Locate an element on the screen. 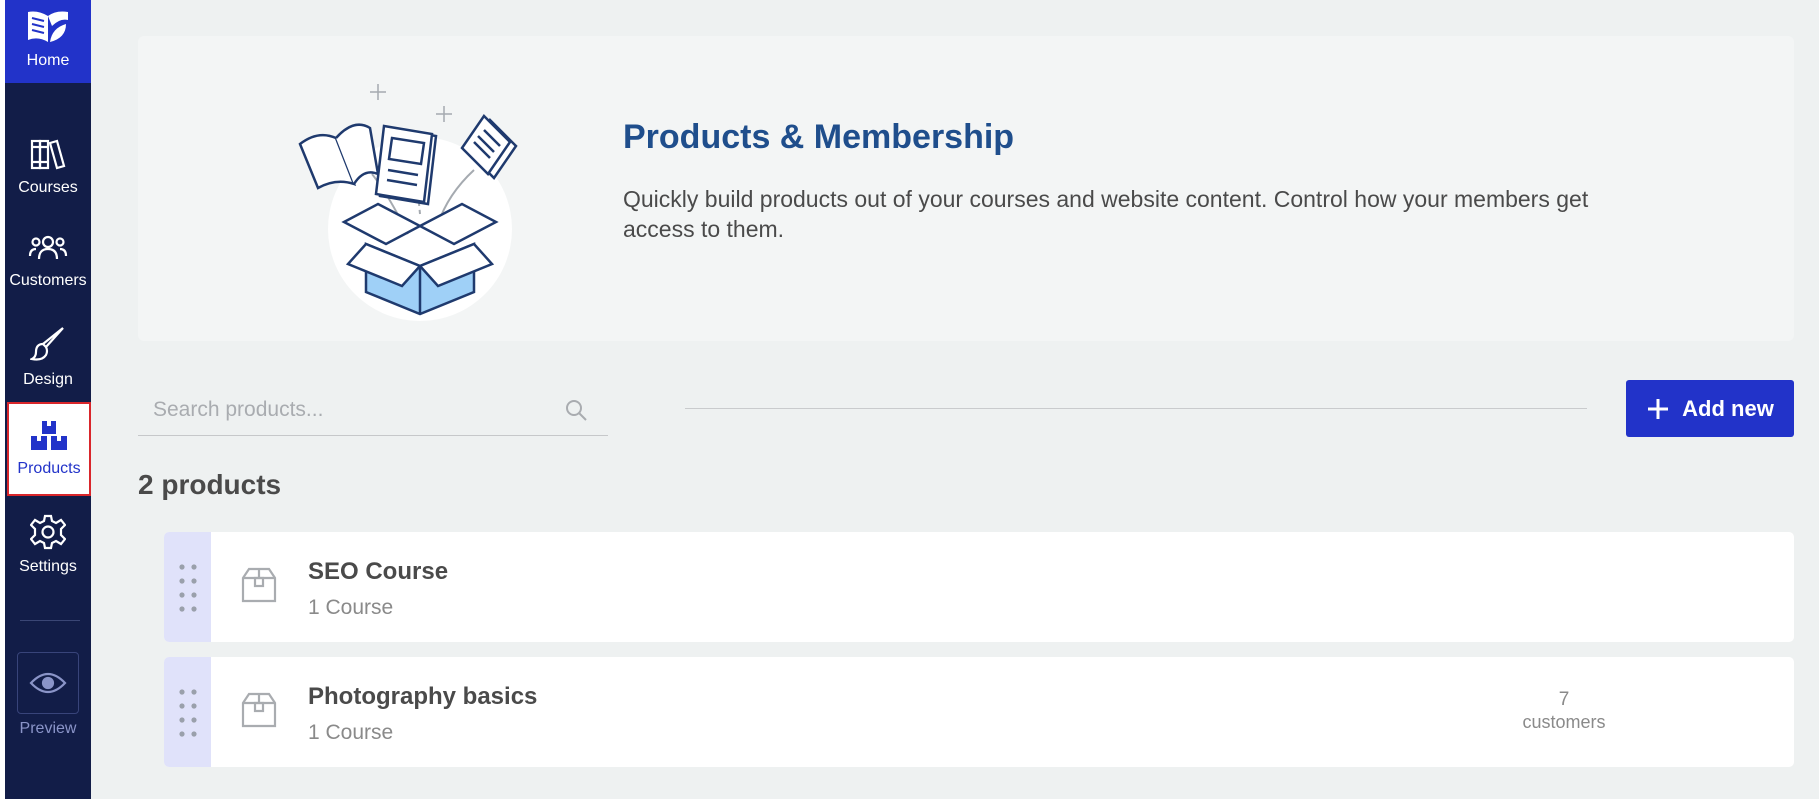  preview-box is located at coordinates (48, 683).